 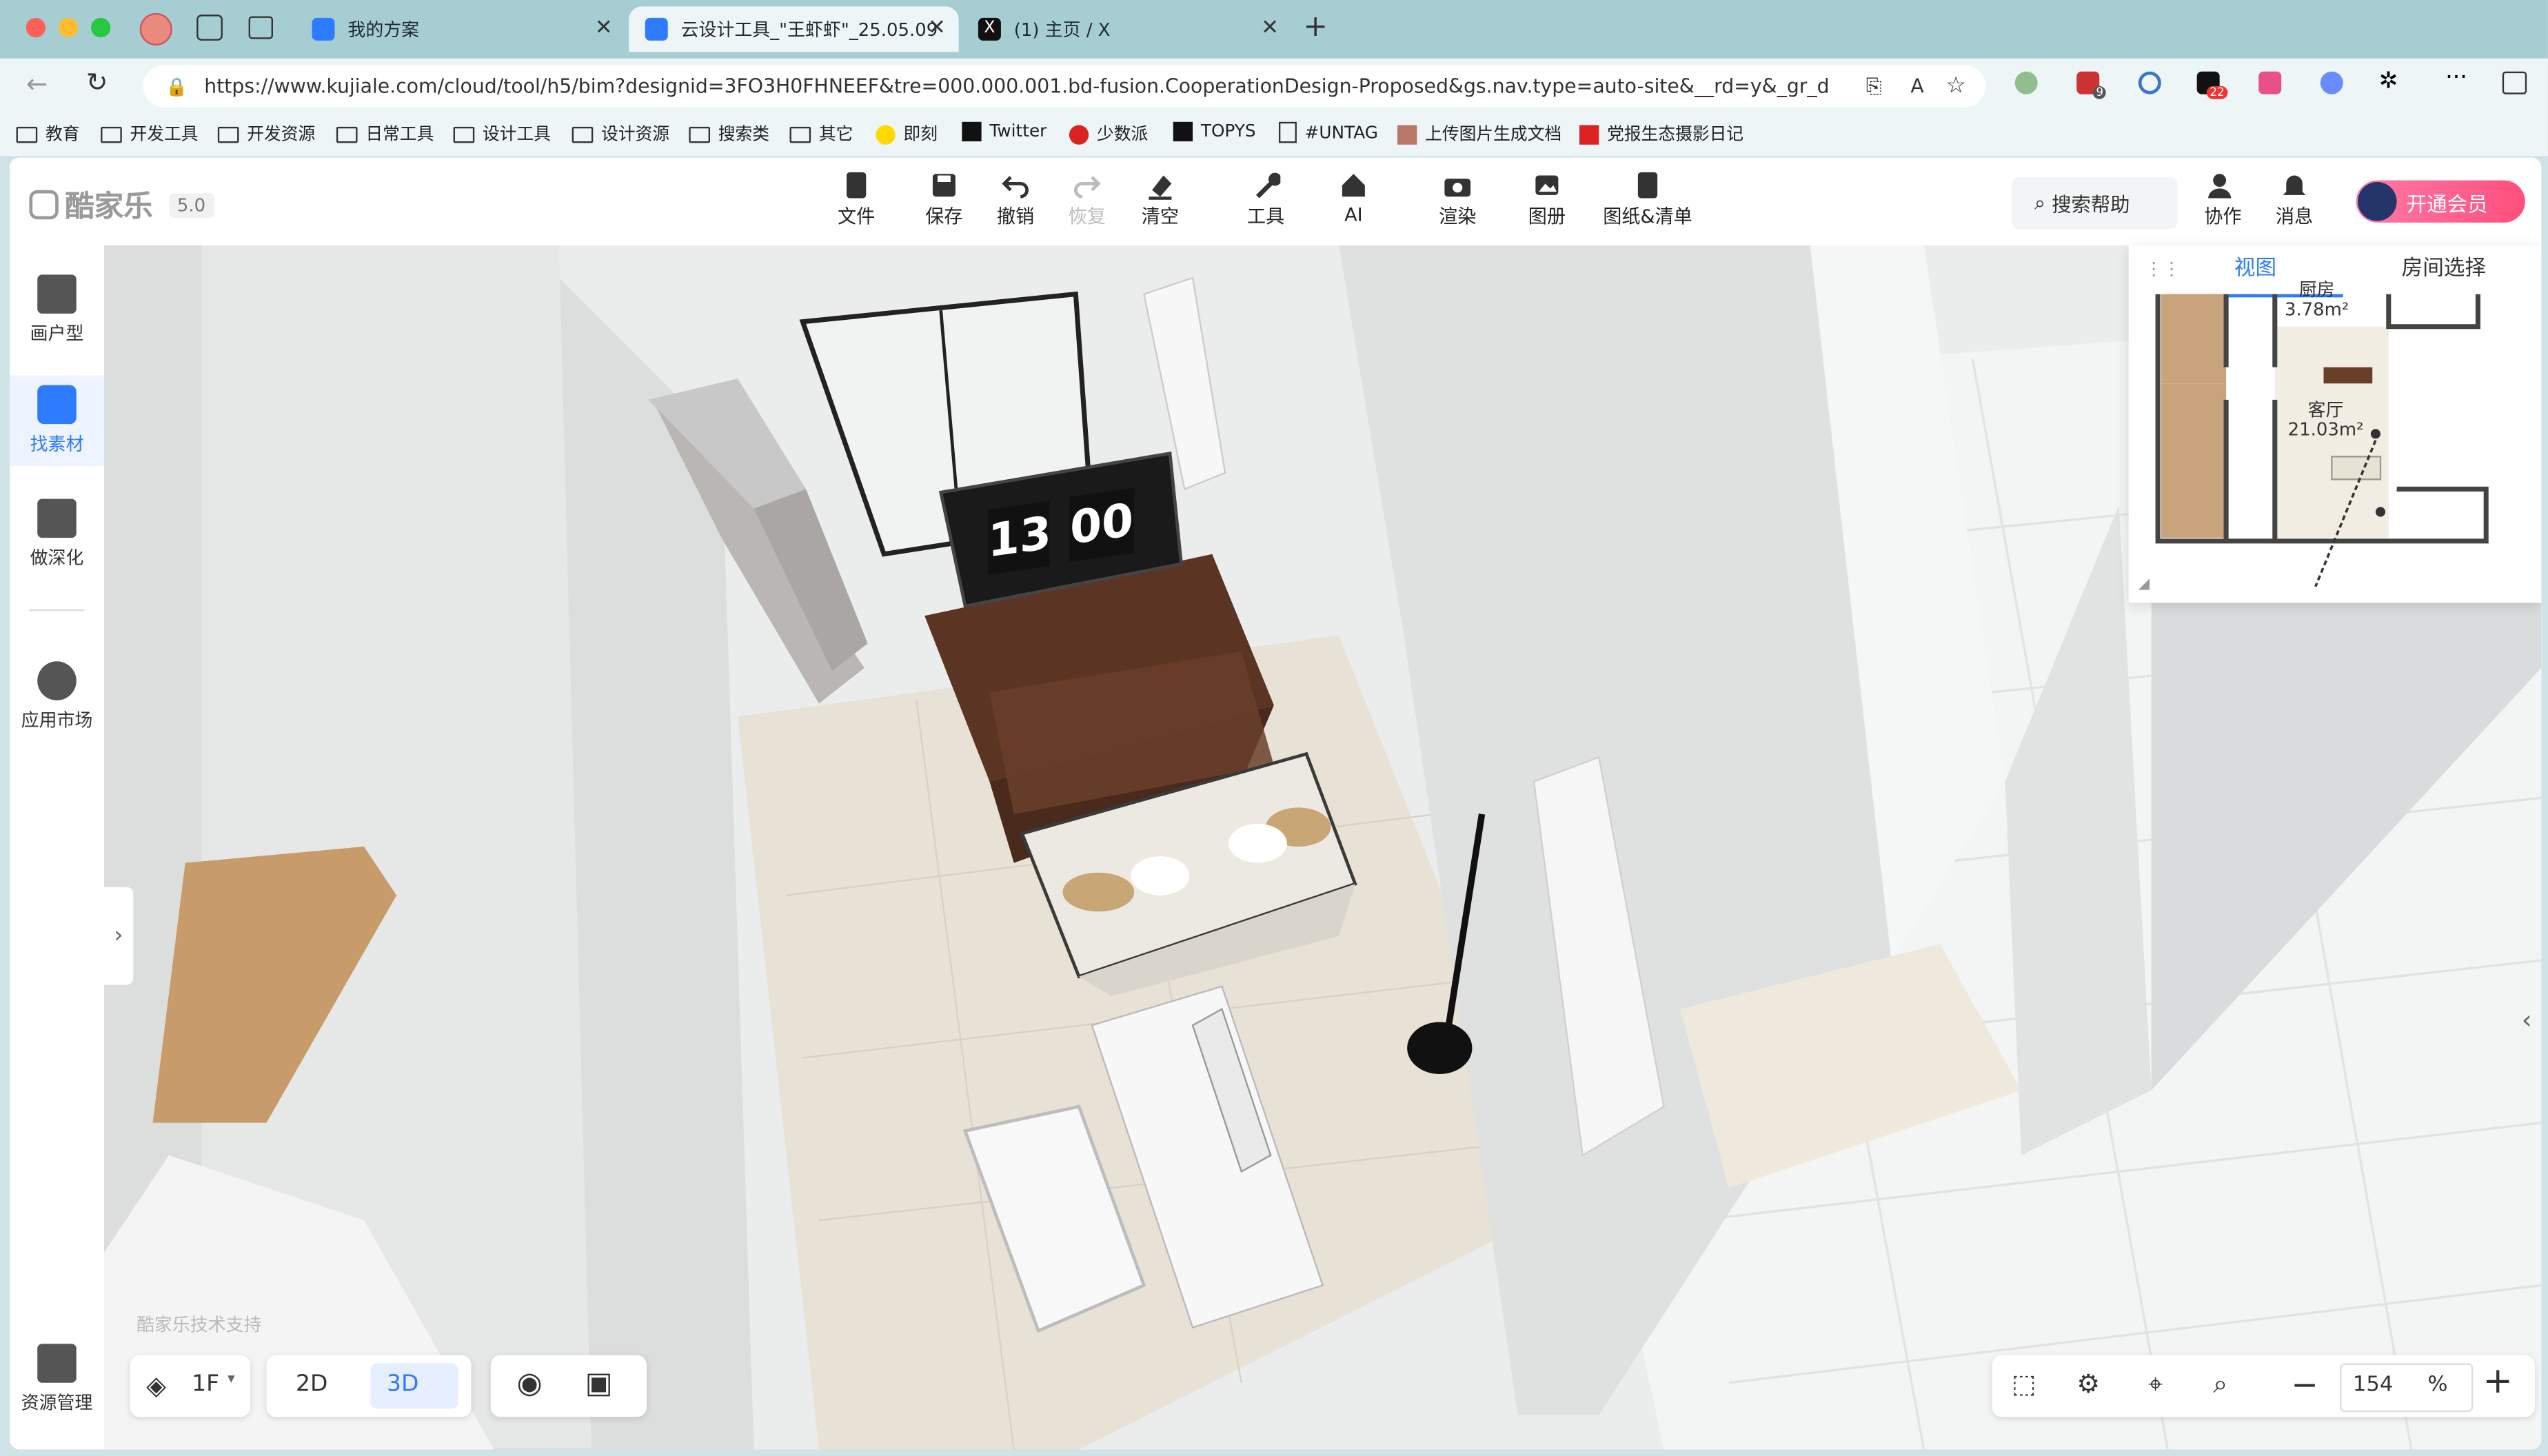 I want to click on search-icon: ⌕, so click(x=2039, y=202).